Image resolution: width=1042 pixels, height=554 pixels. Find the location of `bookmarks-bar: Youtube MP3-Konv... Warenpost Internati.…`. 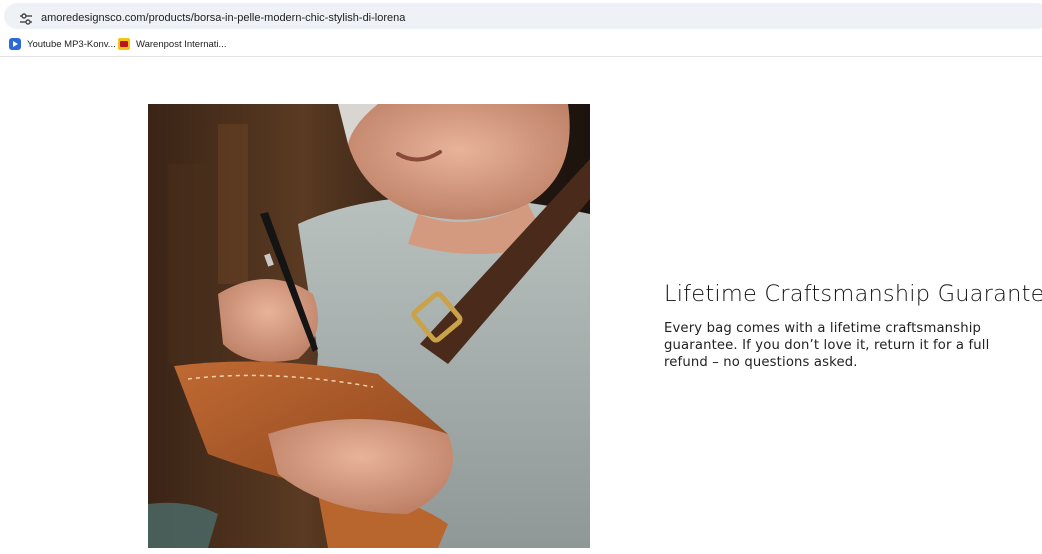

bookmarks-bar: Youtube MP3-Konv... Warenpost Internati.… is located at coordinates (521, 44).